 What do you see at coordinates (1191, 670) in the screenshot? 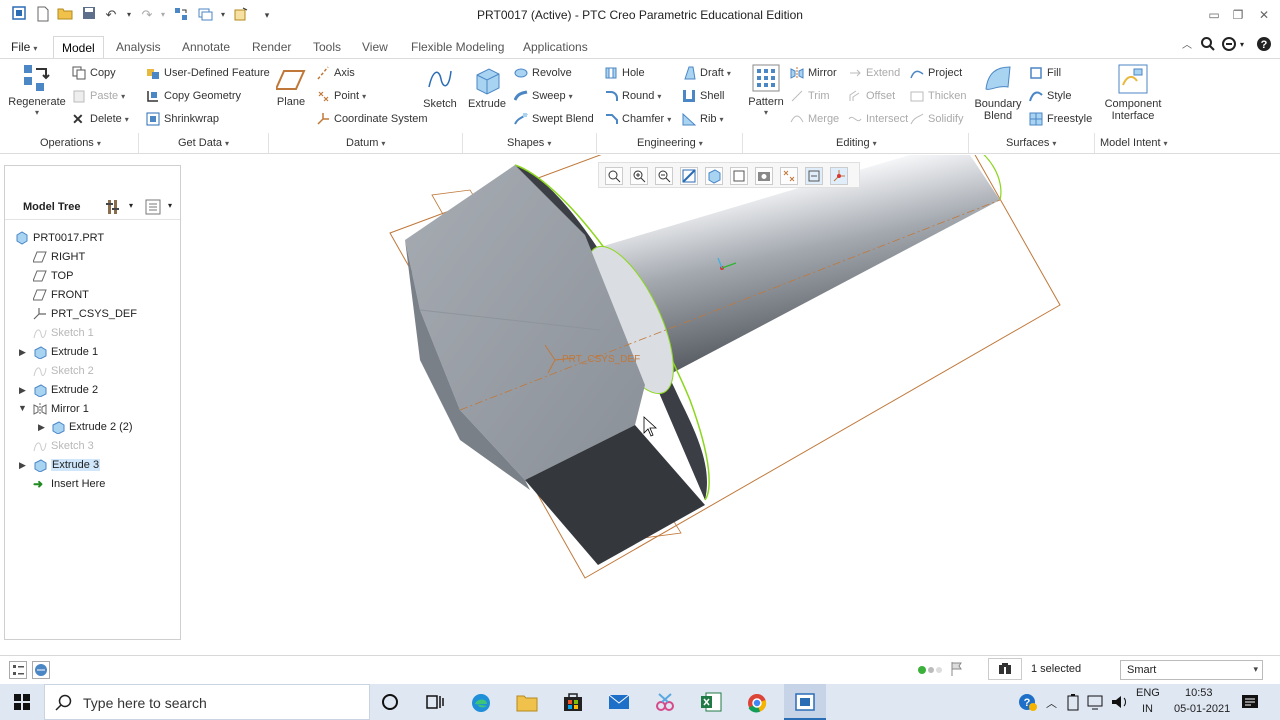
I see `selection-filter-select: Smart ▾` at bounding box center [1191, 670].